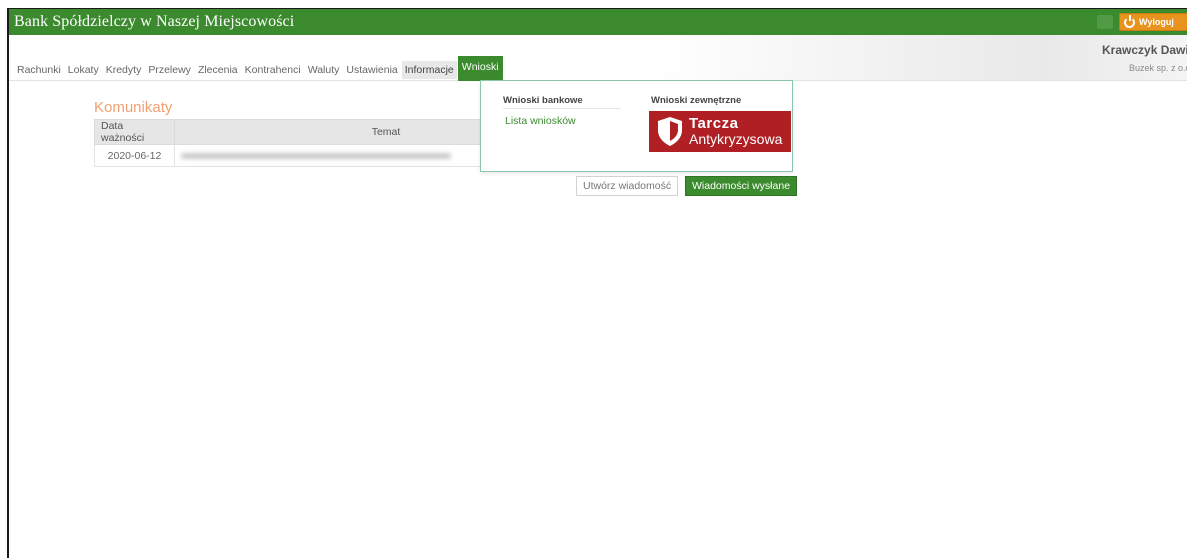  Describe the element at coordinates (83, 70) in the screenshot. I see `nav-item-lokaty: Lokaty` at that location.